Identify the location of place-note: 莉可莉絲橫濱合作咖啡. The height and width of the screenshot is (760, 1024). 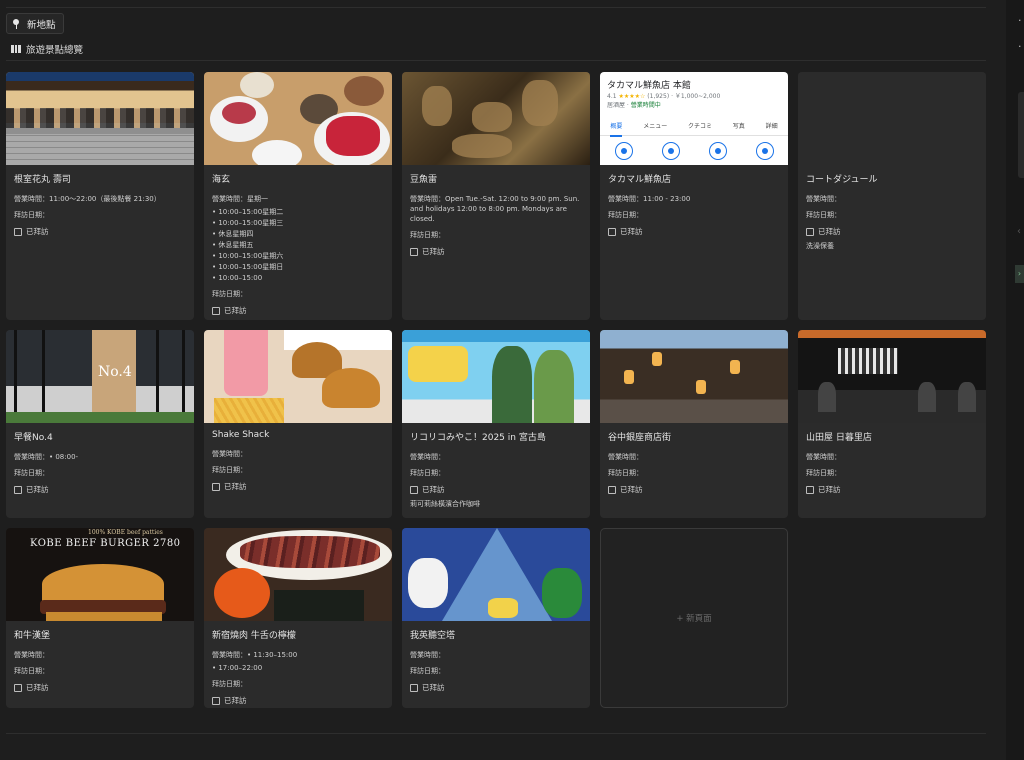
(445, 504).